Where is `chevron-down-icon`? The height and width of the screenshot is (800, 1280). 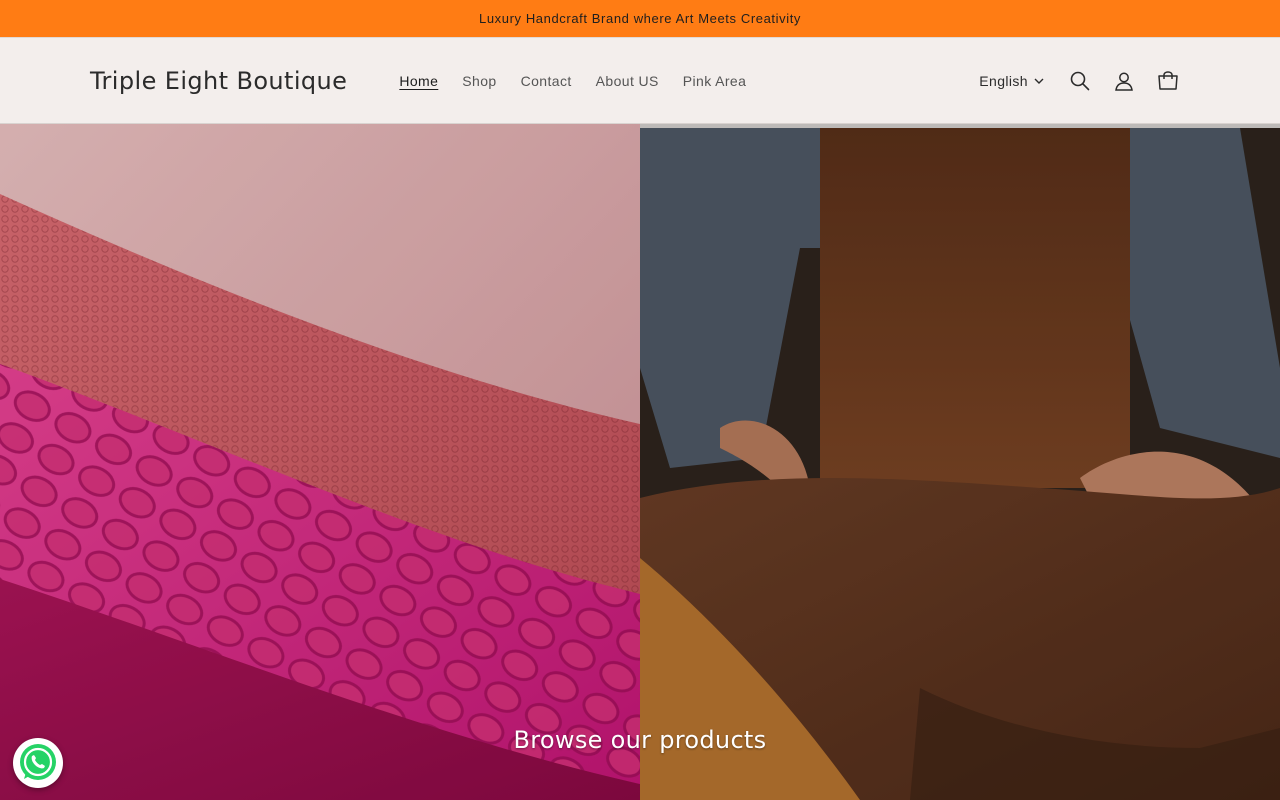
chevron-down-icon is located at coordinates (1039, 81).